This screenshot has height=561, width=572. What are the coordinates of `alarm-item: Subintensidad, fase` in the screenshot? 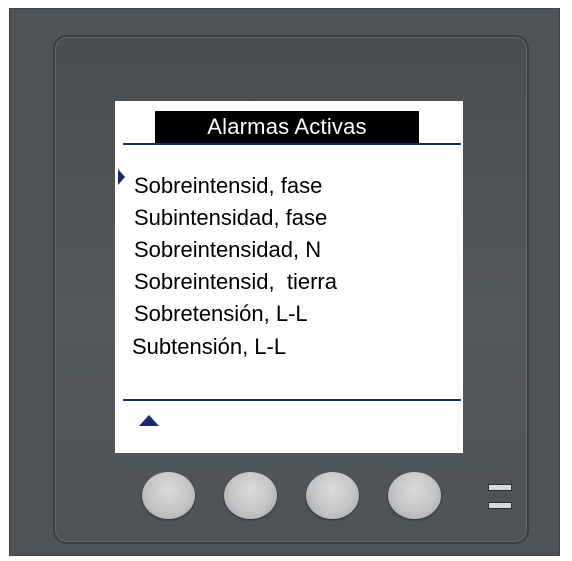 It's located at (230, 218).